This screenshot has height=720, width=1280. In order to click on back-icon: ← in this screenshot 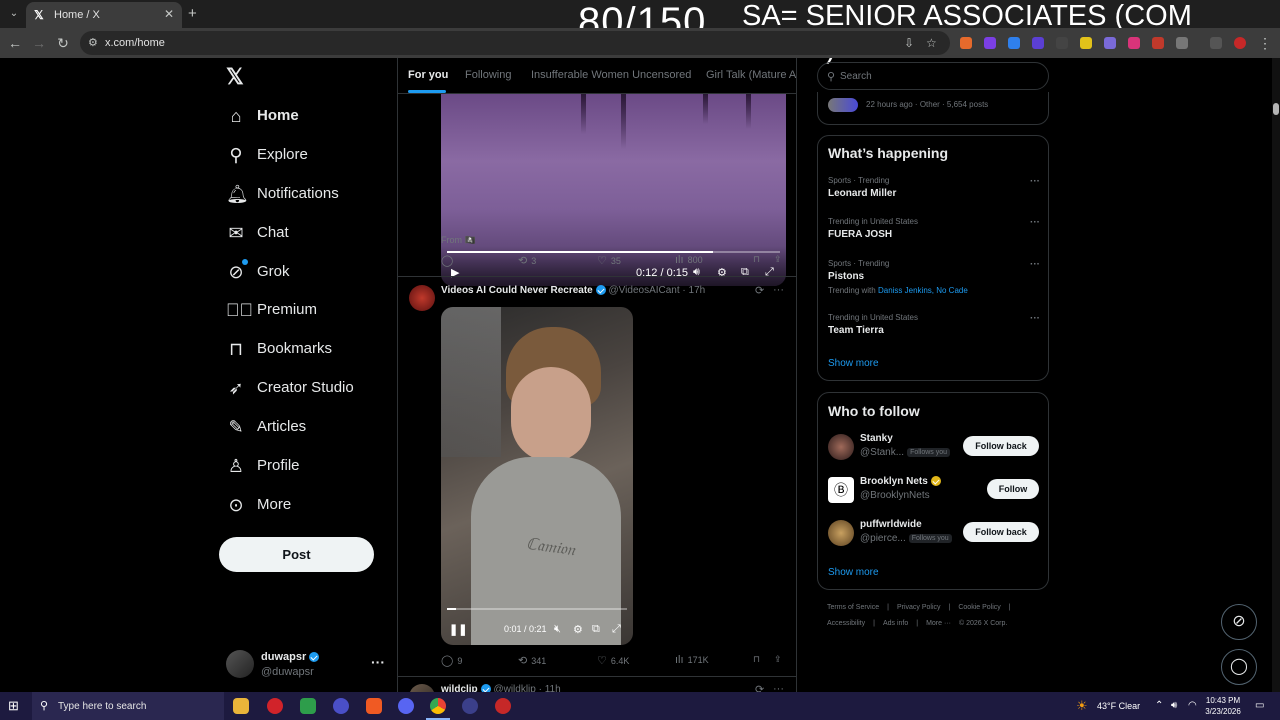, I will do `click(15, 43)`.